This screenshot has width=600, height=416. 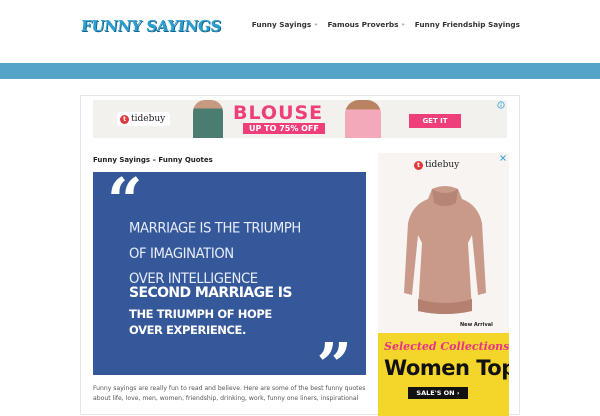 What do you see at coordinates (153, 160) in the screenshot?
I see `post-title: Funny Sayings – Funny Quotes` at bounding box center [153, 160].